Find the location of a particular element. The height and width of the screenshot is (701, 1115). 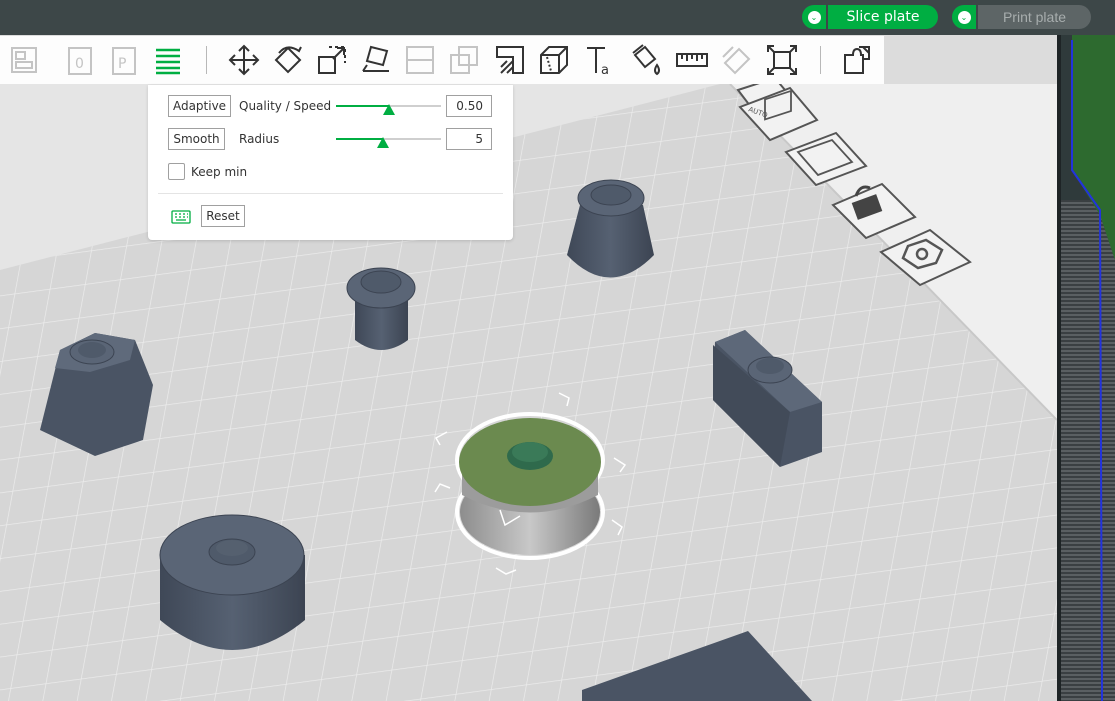

cut-icon is located at coordinates (420, 60).